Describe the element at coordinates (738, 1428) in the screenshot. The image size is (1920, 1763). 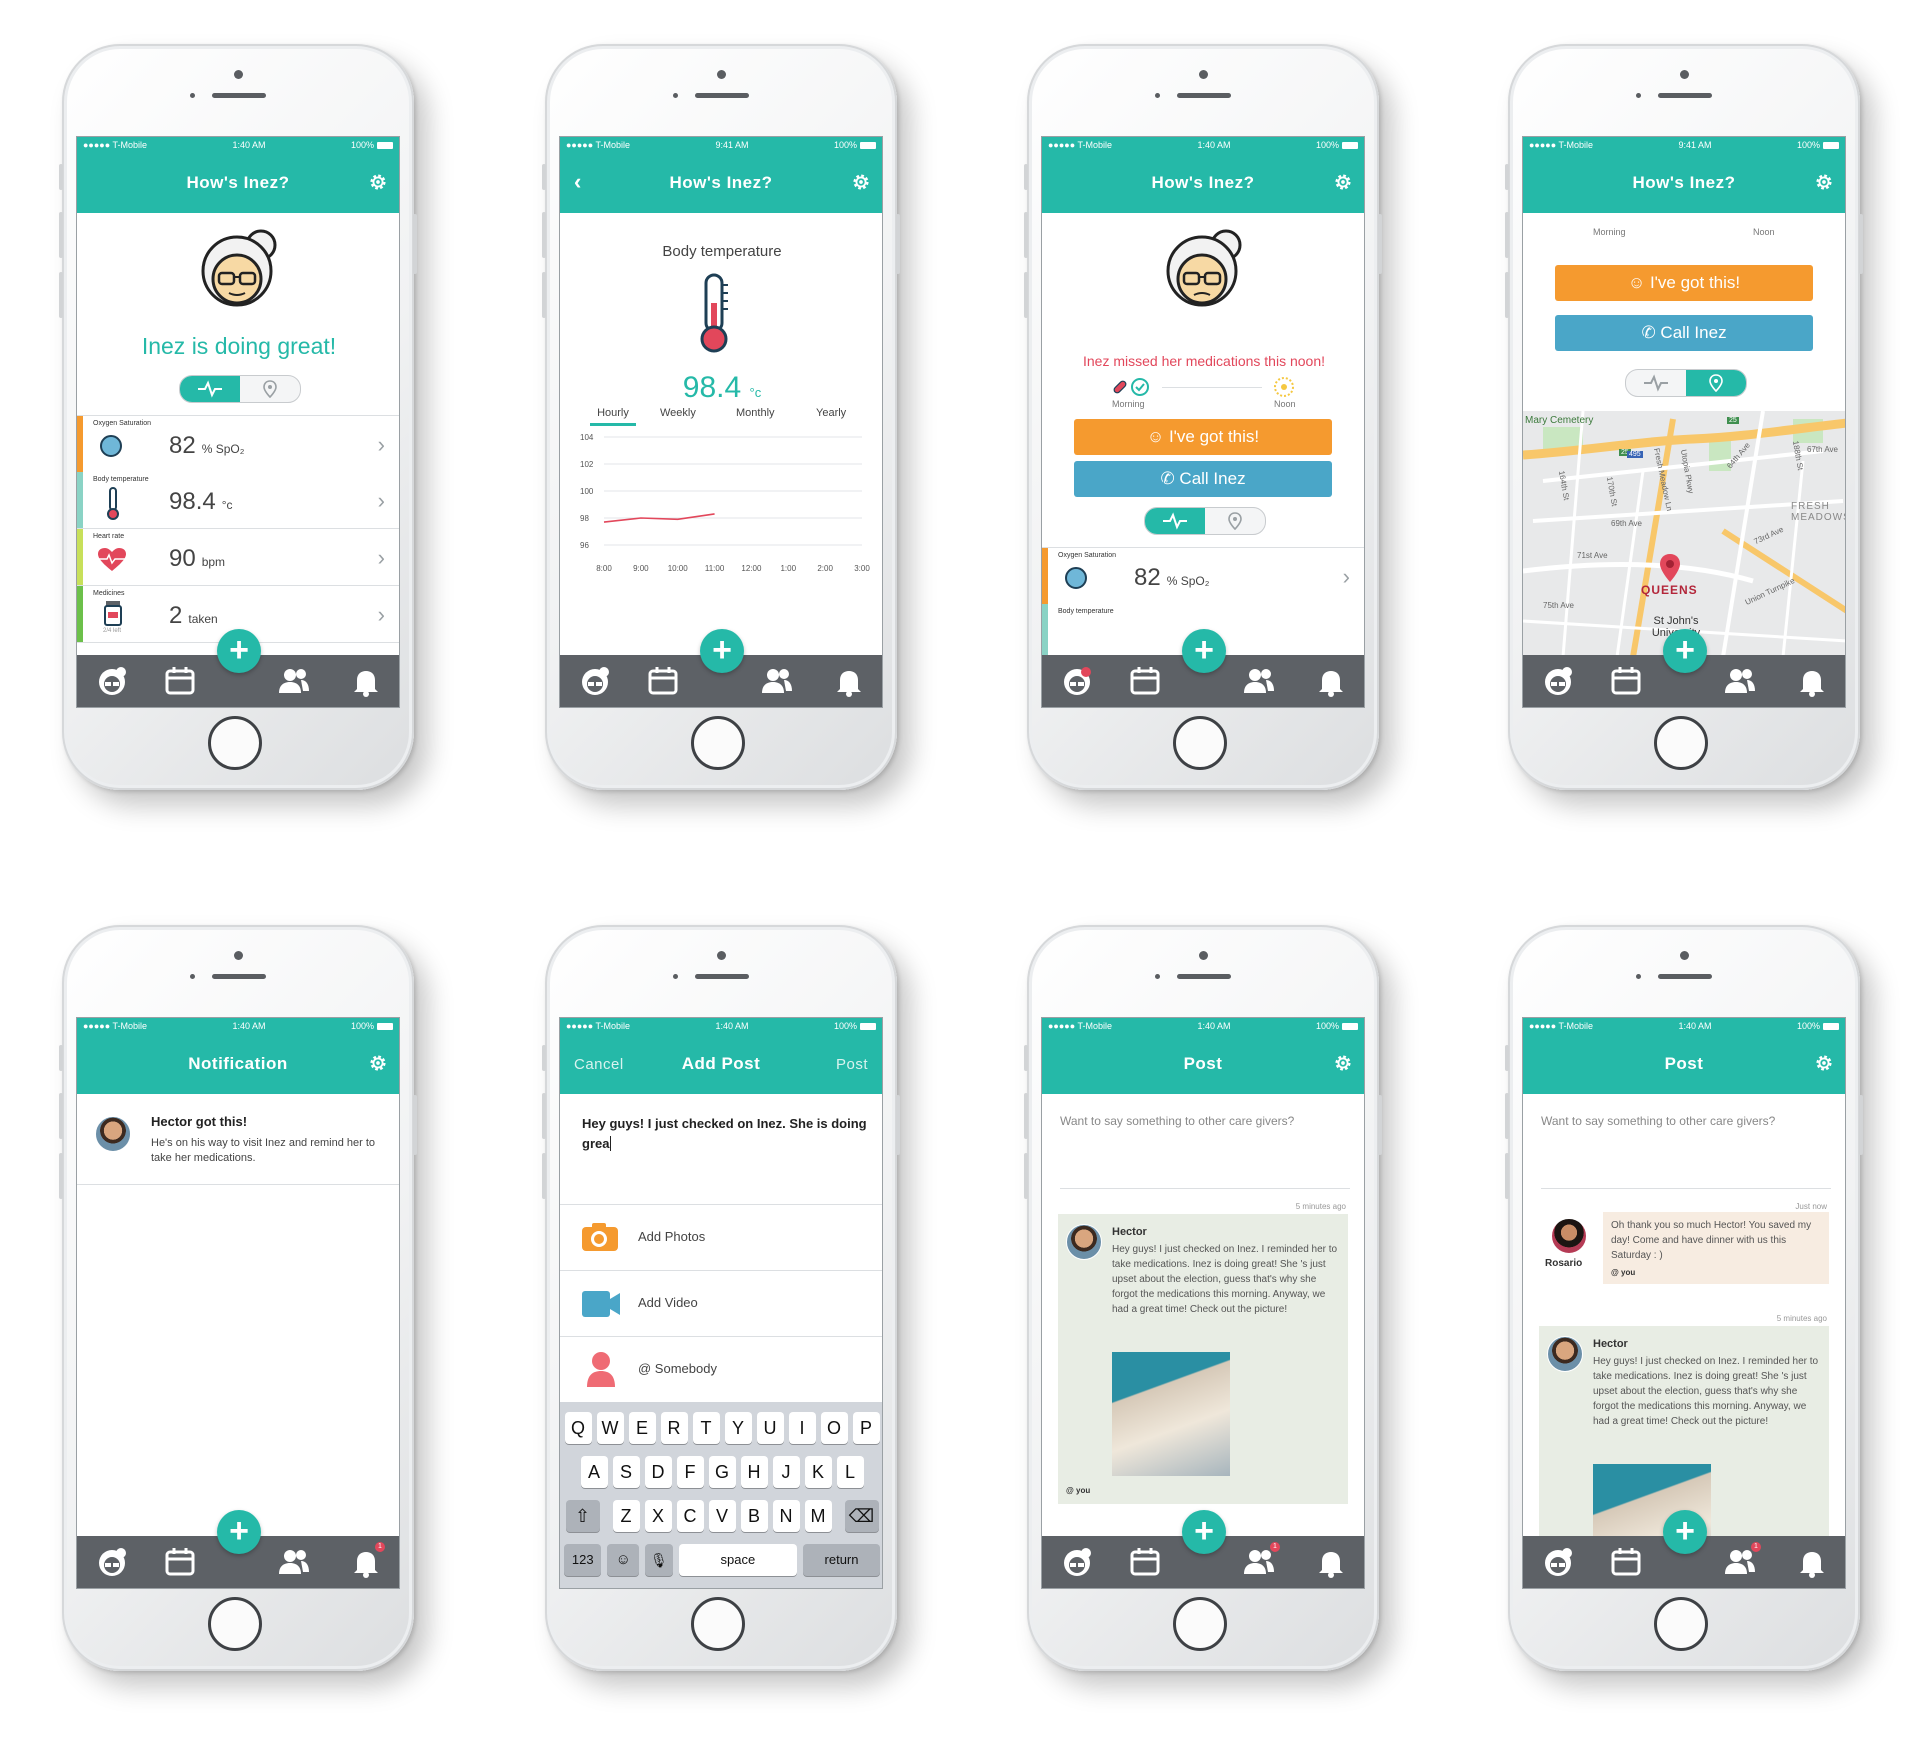
I see `key-y: Y` at that location.